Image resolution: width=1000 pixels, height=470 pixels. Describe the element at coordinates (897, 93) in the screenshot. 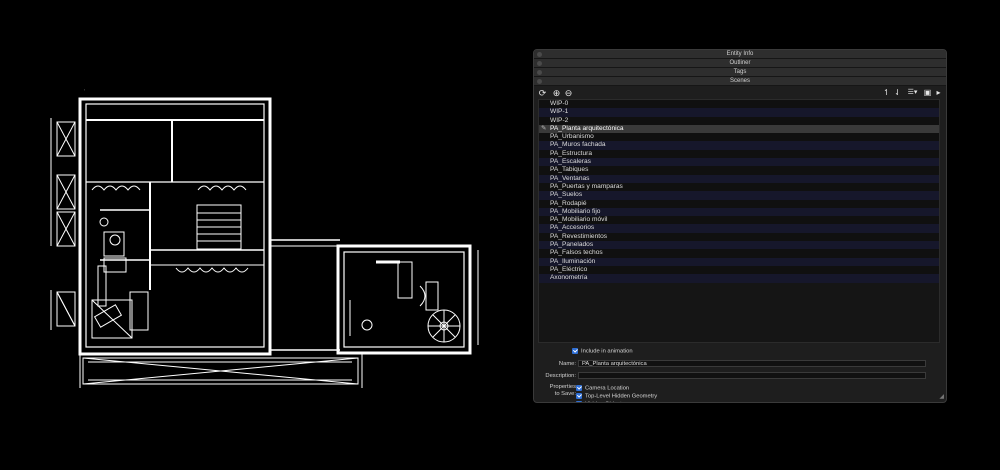

I see `move-down-icon: ⇃` at that location.